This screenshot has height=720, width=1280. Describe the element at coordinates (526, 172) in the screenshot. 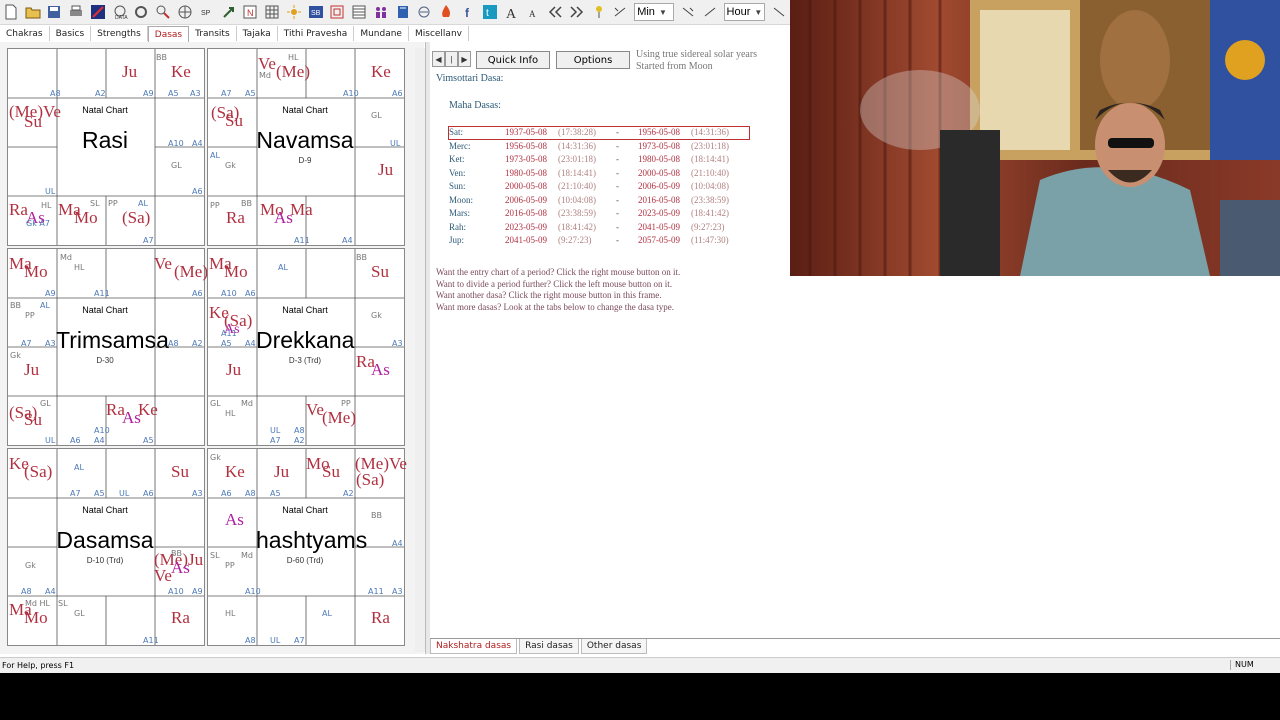

I see `start-date: 1980-05-08` at that location.